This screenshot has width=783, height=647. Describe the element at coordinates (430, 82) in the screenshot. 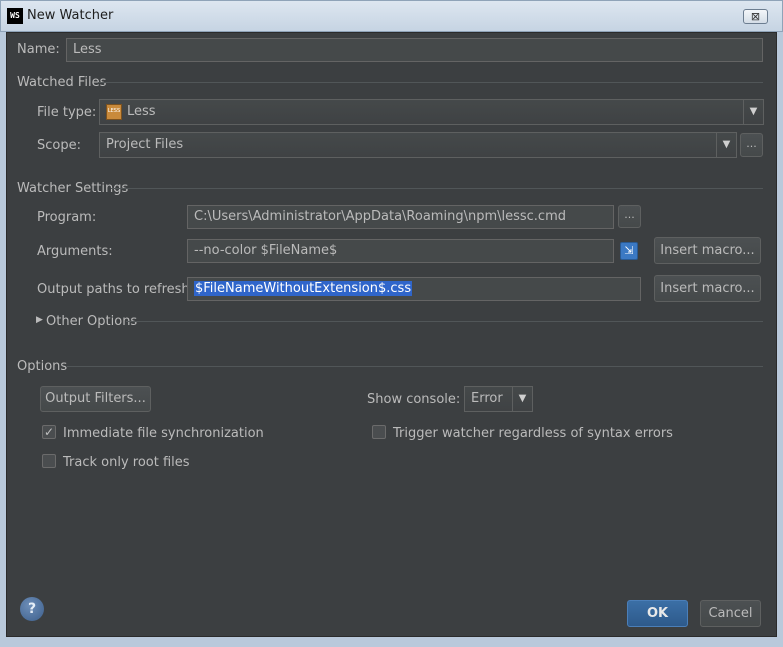

I see `watched-files-separator` at that location.